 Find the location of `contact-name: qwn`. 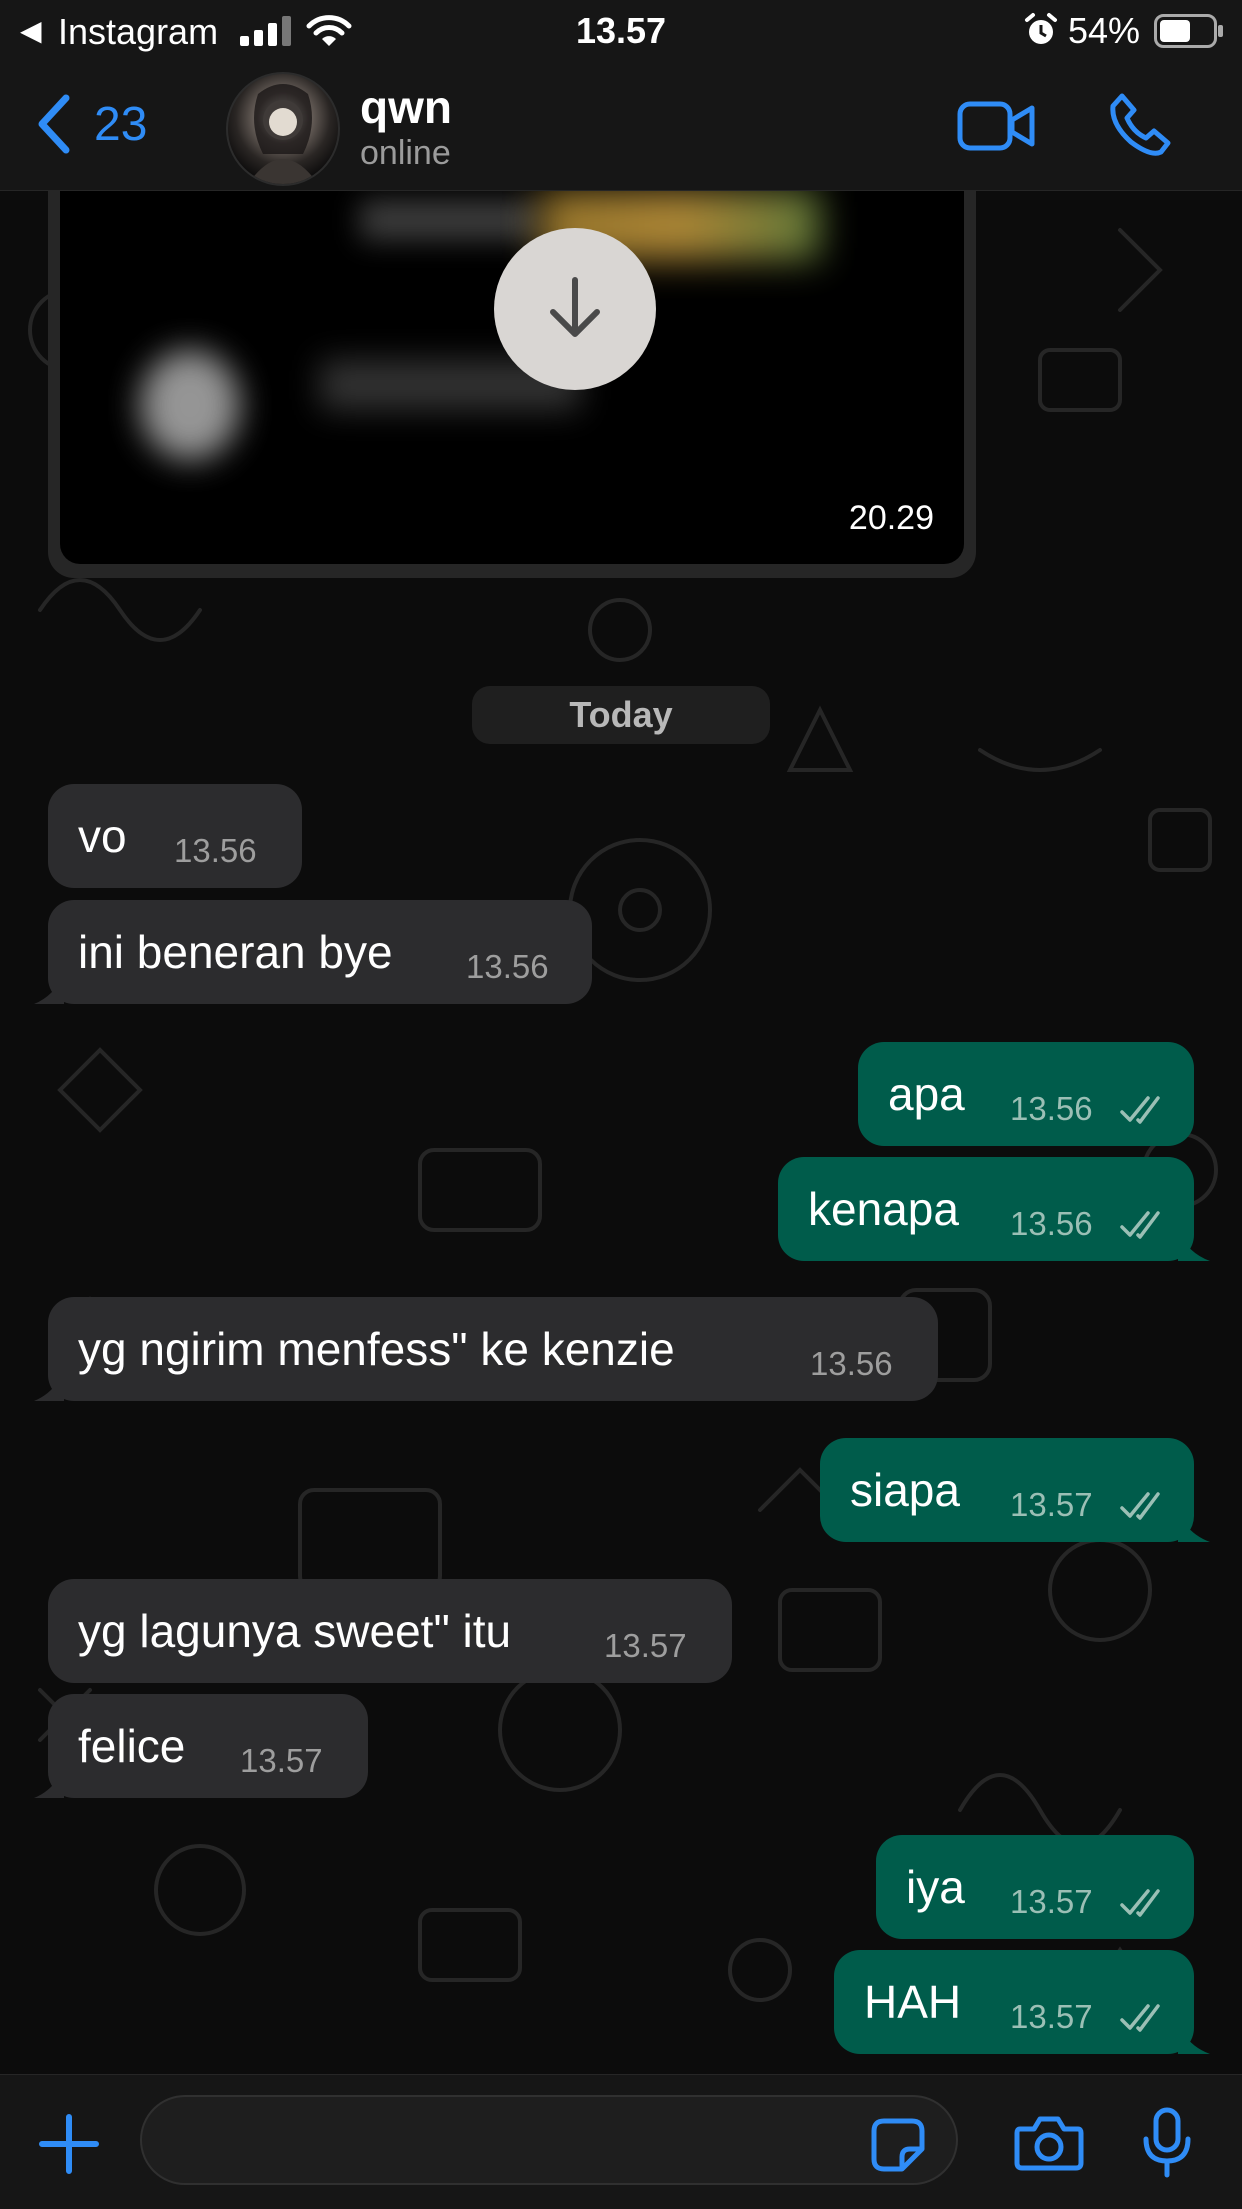

contact-name: qwn is located at coordinates (406, 107).